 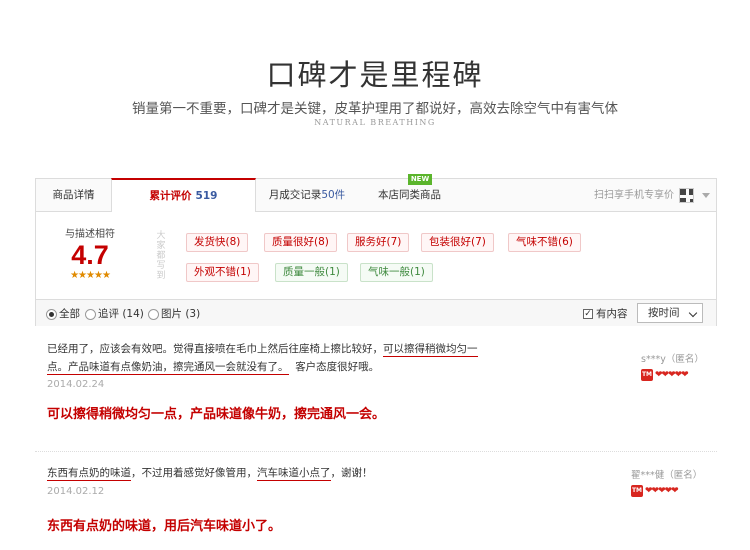 What do you see at coordinates (76, 384) in the screenshot?
I see `review-date: 2014.02.24` at bounding box center [76, 384].